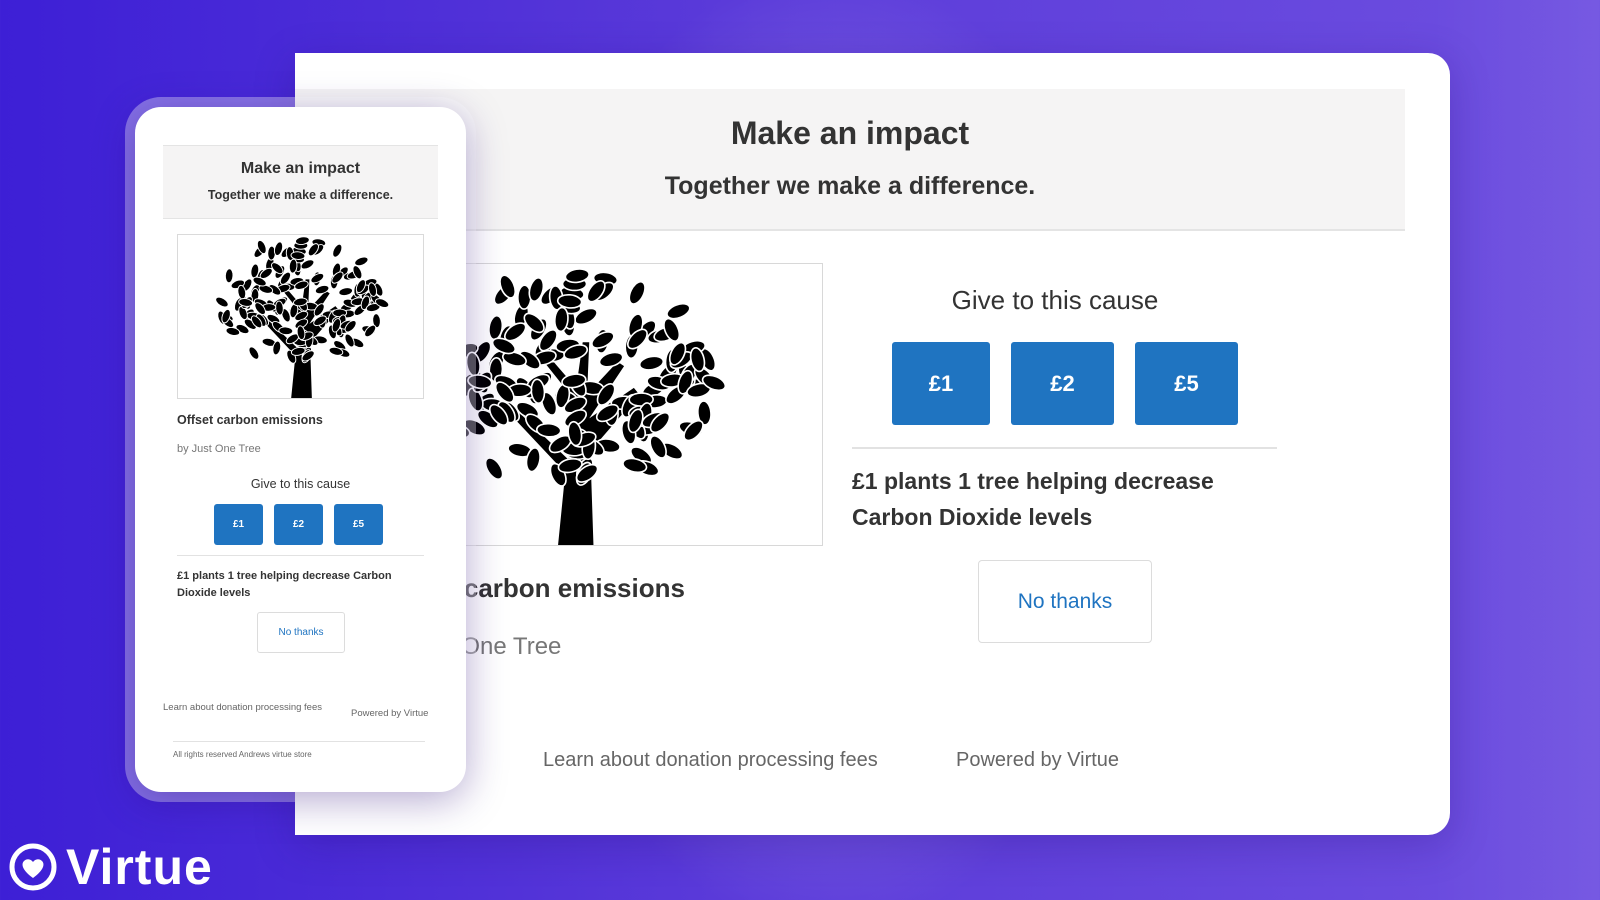  Describe the element at coordinates (242, 754) in the screenshot. I see `copyright-text: All rights reserved Andrews virtue store` at that location.